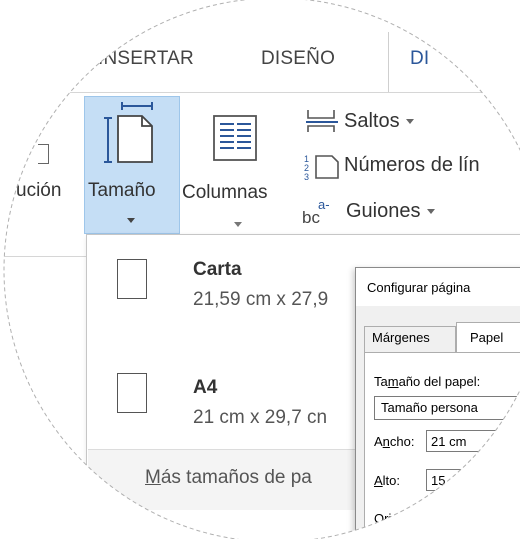 The height and width of the screenshot is (539, 520). I want to click on access-key: A, so click(378, 480).